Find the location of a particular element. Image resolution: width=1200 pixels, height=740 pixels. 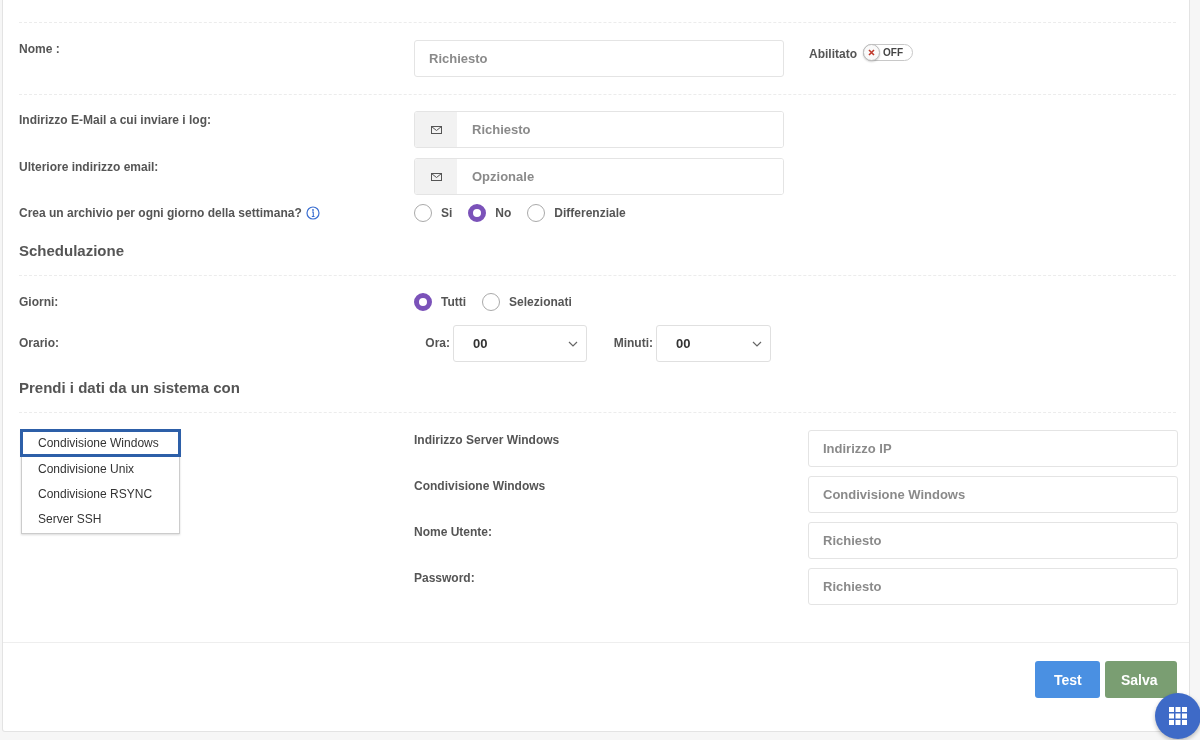

toggle-label: Abilitato is located at coordinates (833, 53).